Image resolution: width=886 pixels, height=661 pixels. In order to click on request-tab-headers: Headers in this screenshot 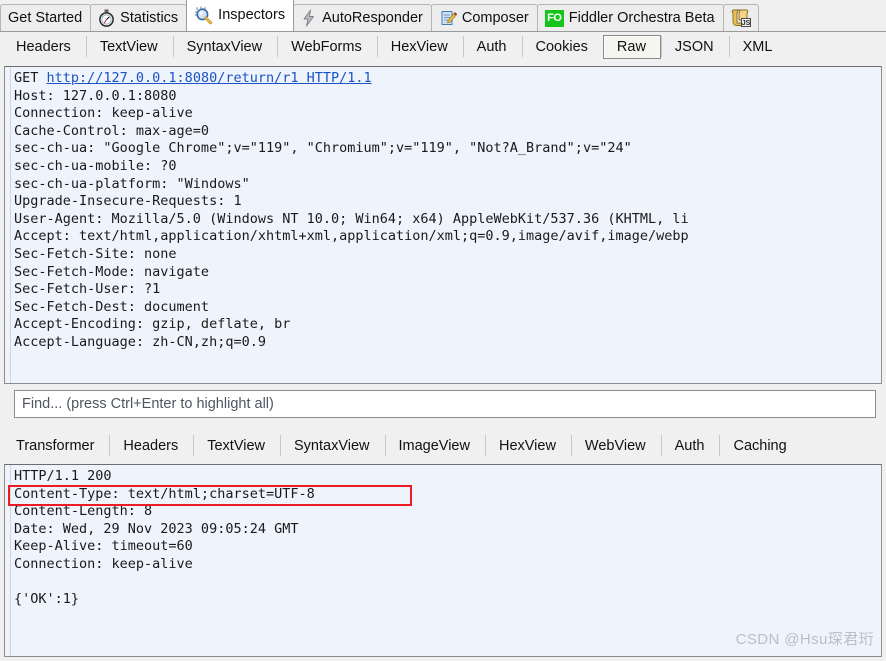, I will do `click(44, 47)`.